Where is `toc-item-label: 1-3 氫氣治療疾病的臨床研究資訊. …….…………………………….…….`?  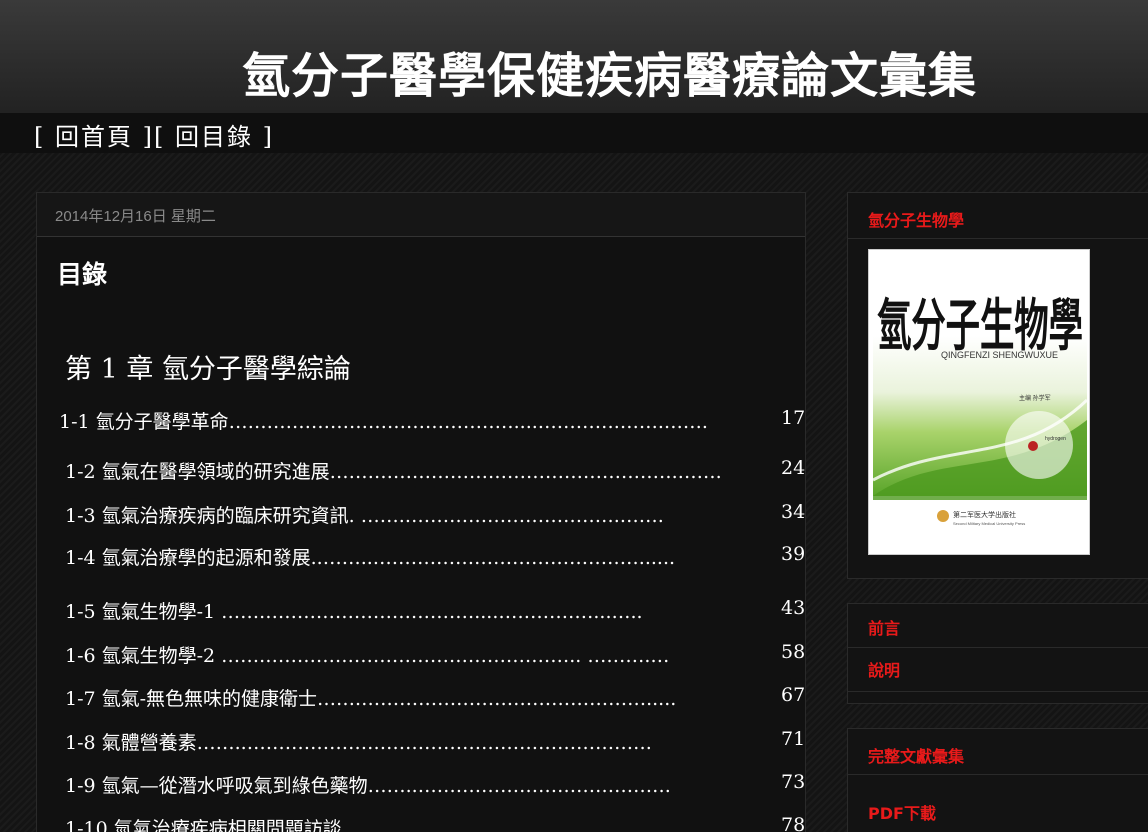
toc-item-label: 1-3 氫氣治療疾病的臨床研究資訊. …….…………………………….……. is located at coordinates (364, 516).